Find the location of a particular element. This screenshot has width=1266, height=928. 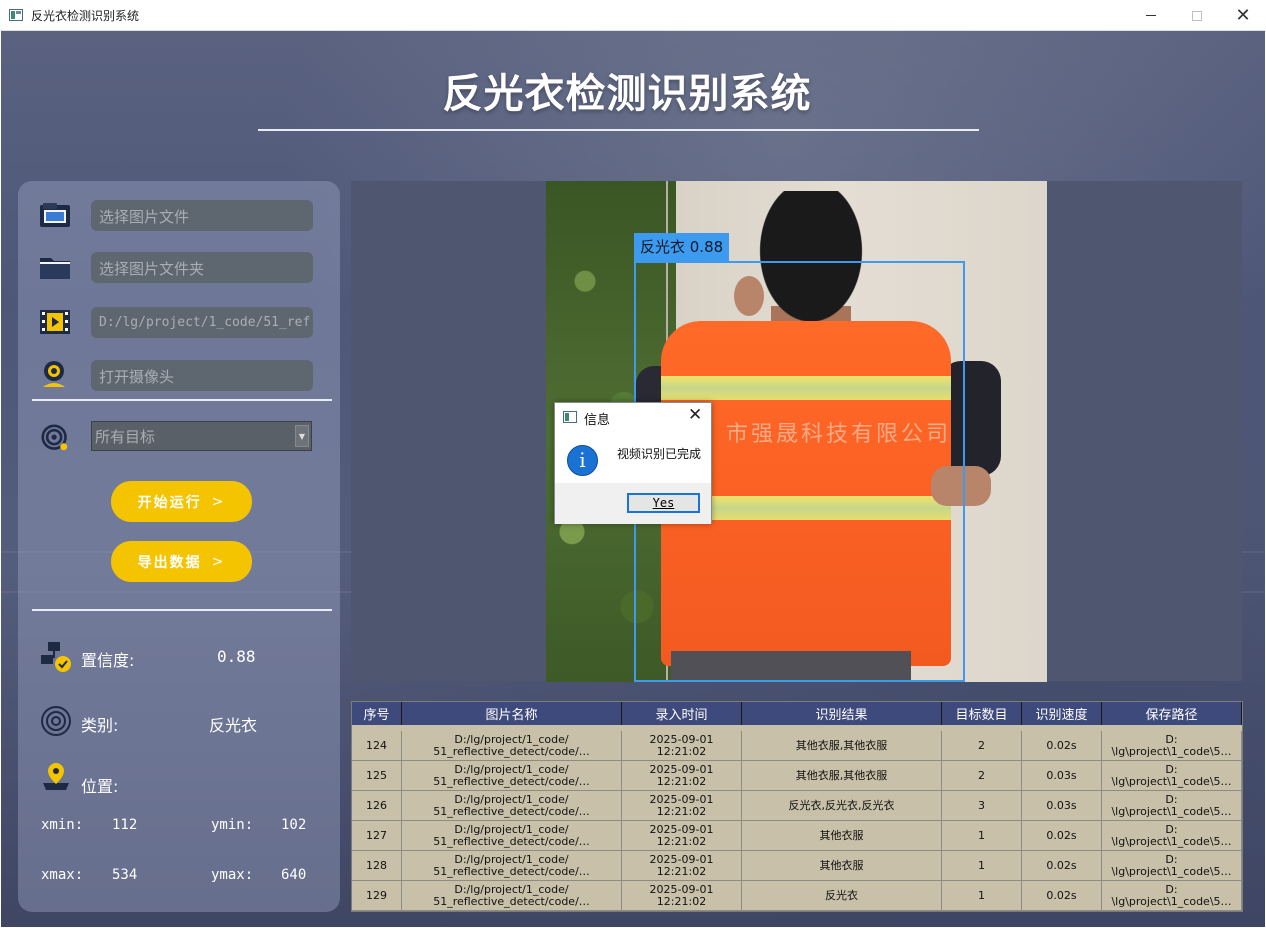

minimize-button is located at coordinates (1151, 15).